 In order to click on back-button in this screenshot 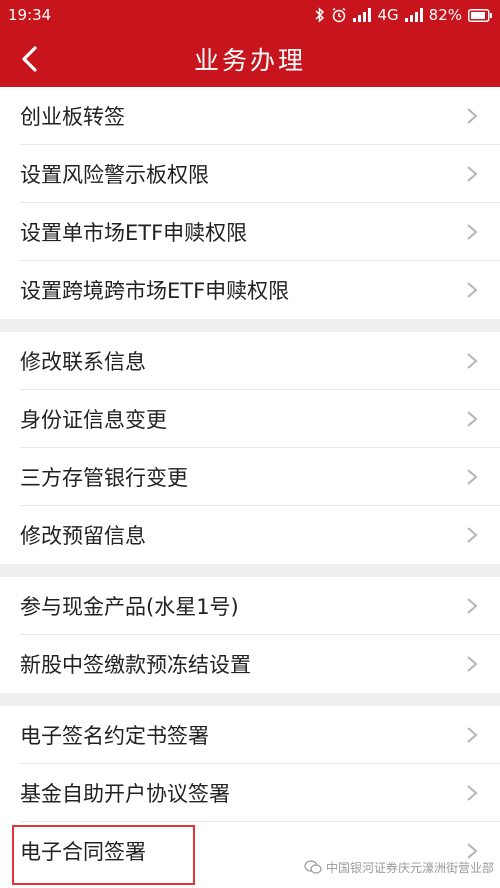, I will do `click(29, 59)`.